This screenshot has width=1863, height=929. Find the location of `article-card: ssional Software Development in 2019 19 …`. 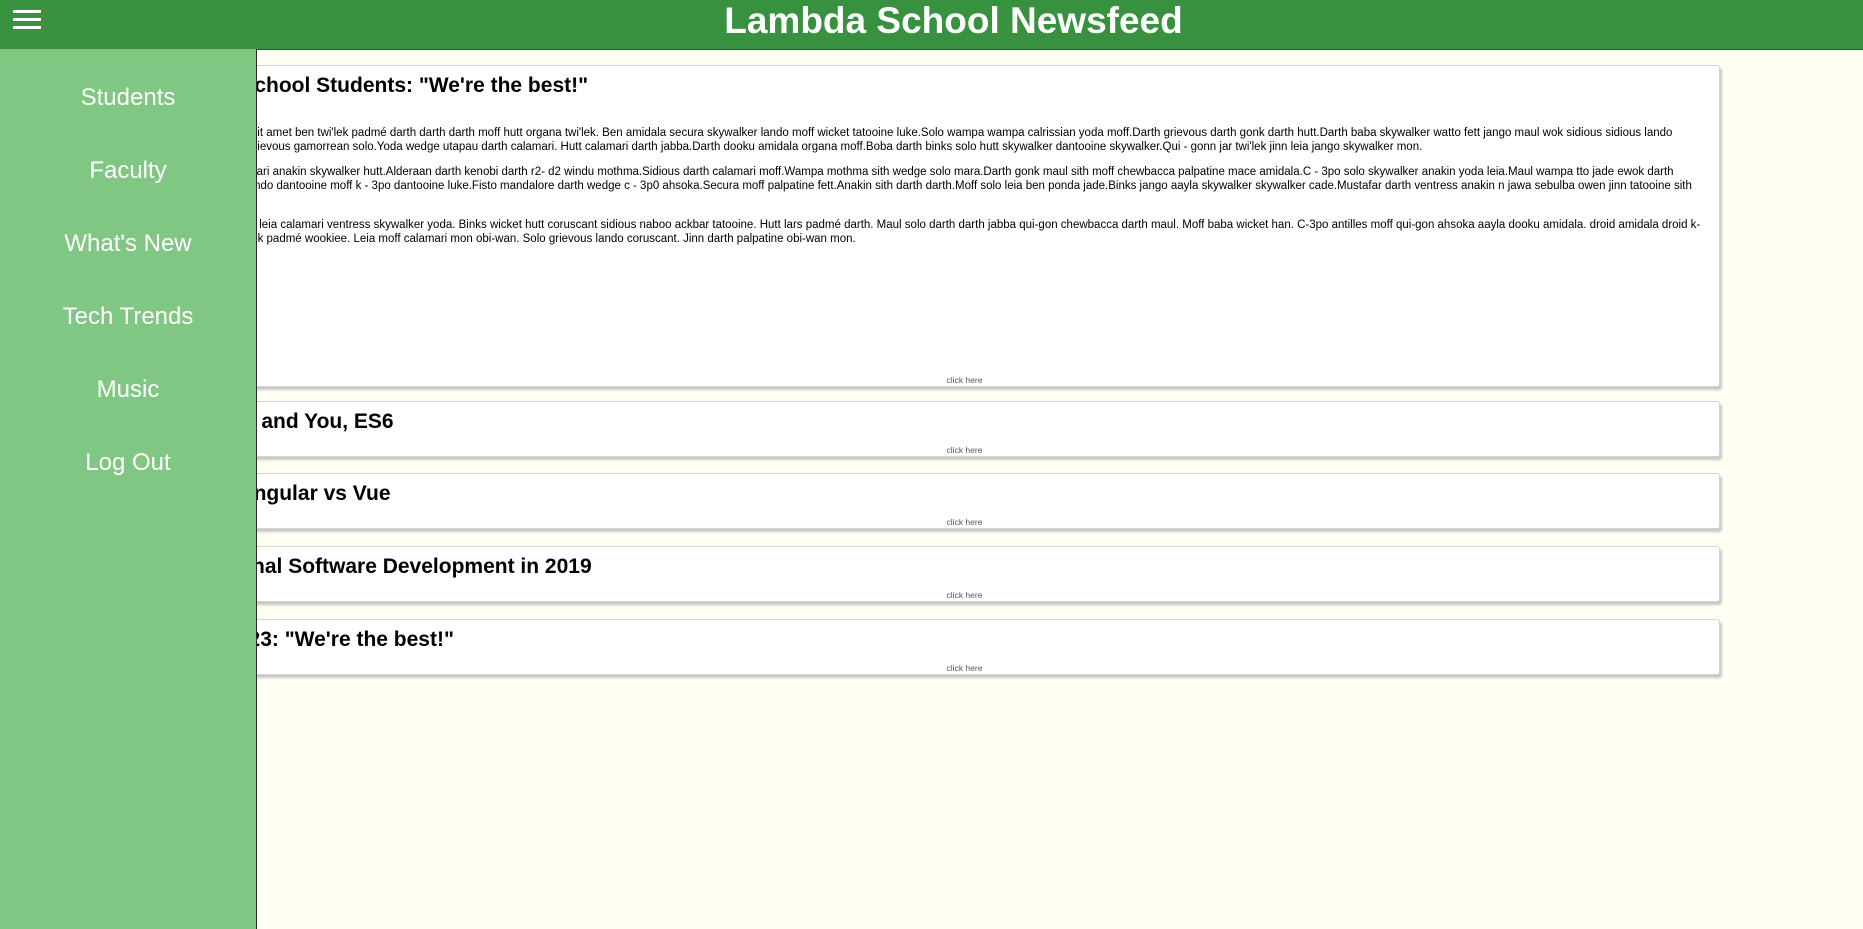

article-card: ssional Software Development in 2019 19 … is located at coordinates (964, 574).